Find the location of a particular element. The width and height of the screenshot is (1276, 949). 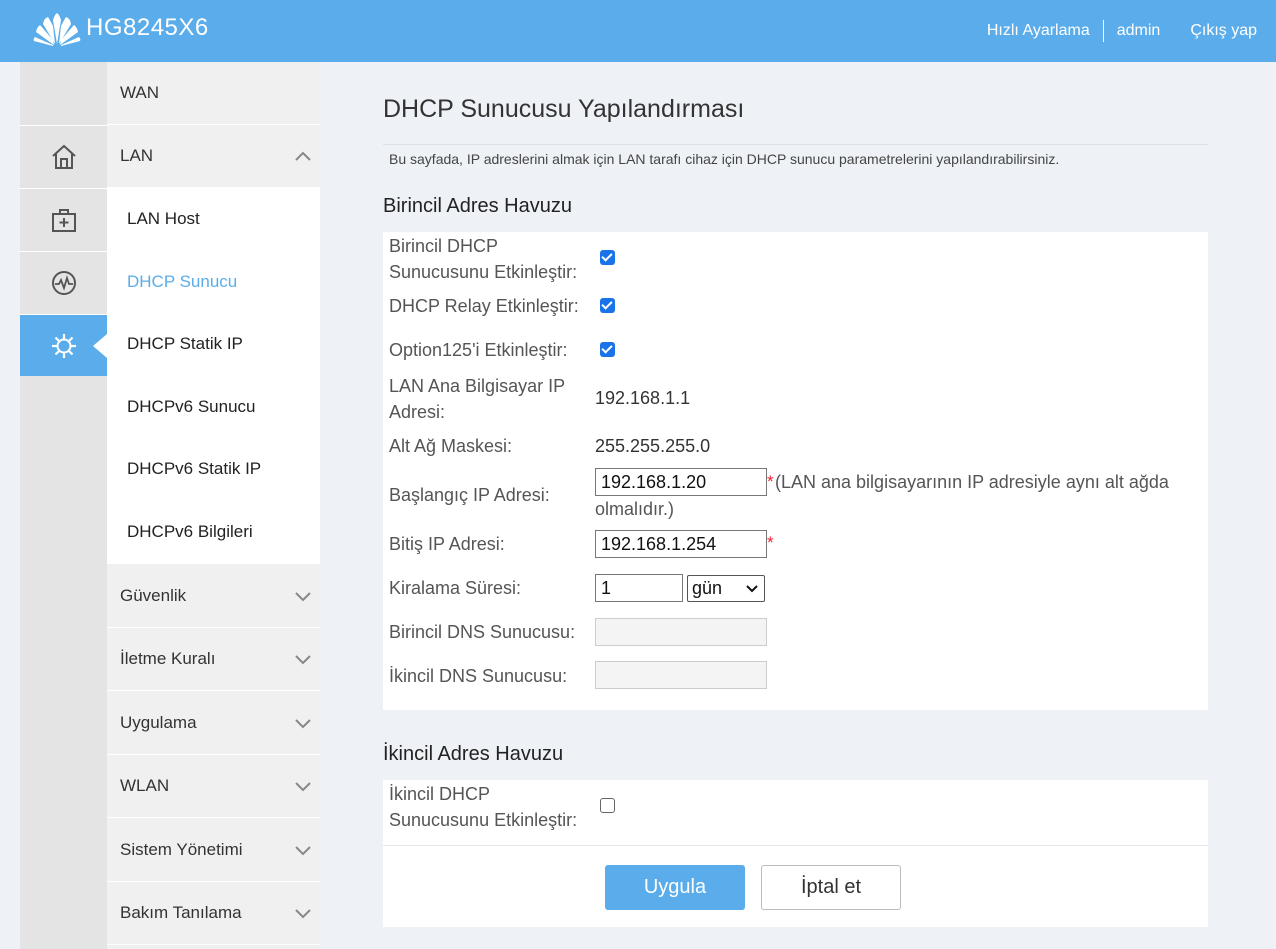

end-ip-required-mark: * is located at coordinates (770, 542).